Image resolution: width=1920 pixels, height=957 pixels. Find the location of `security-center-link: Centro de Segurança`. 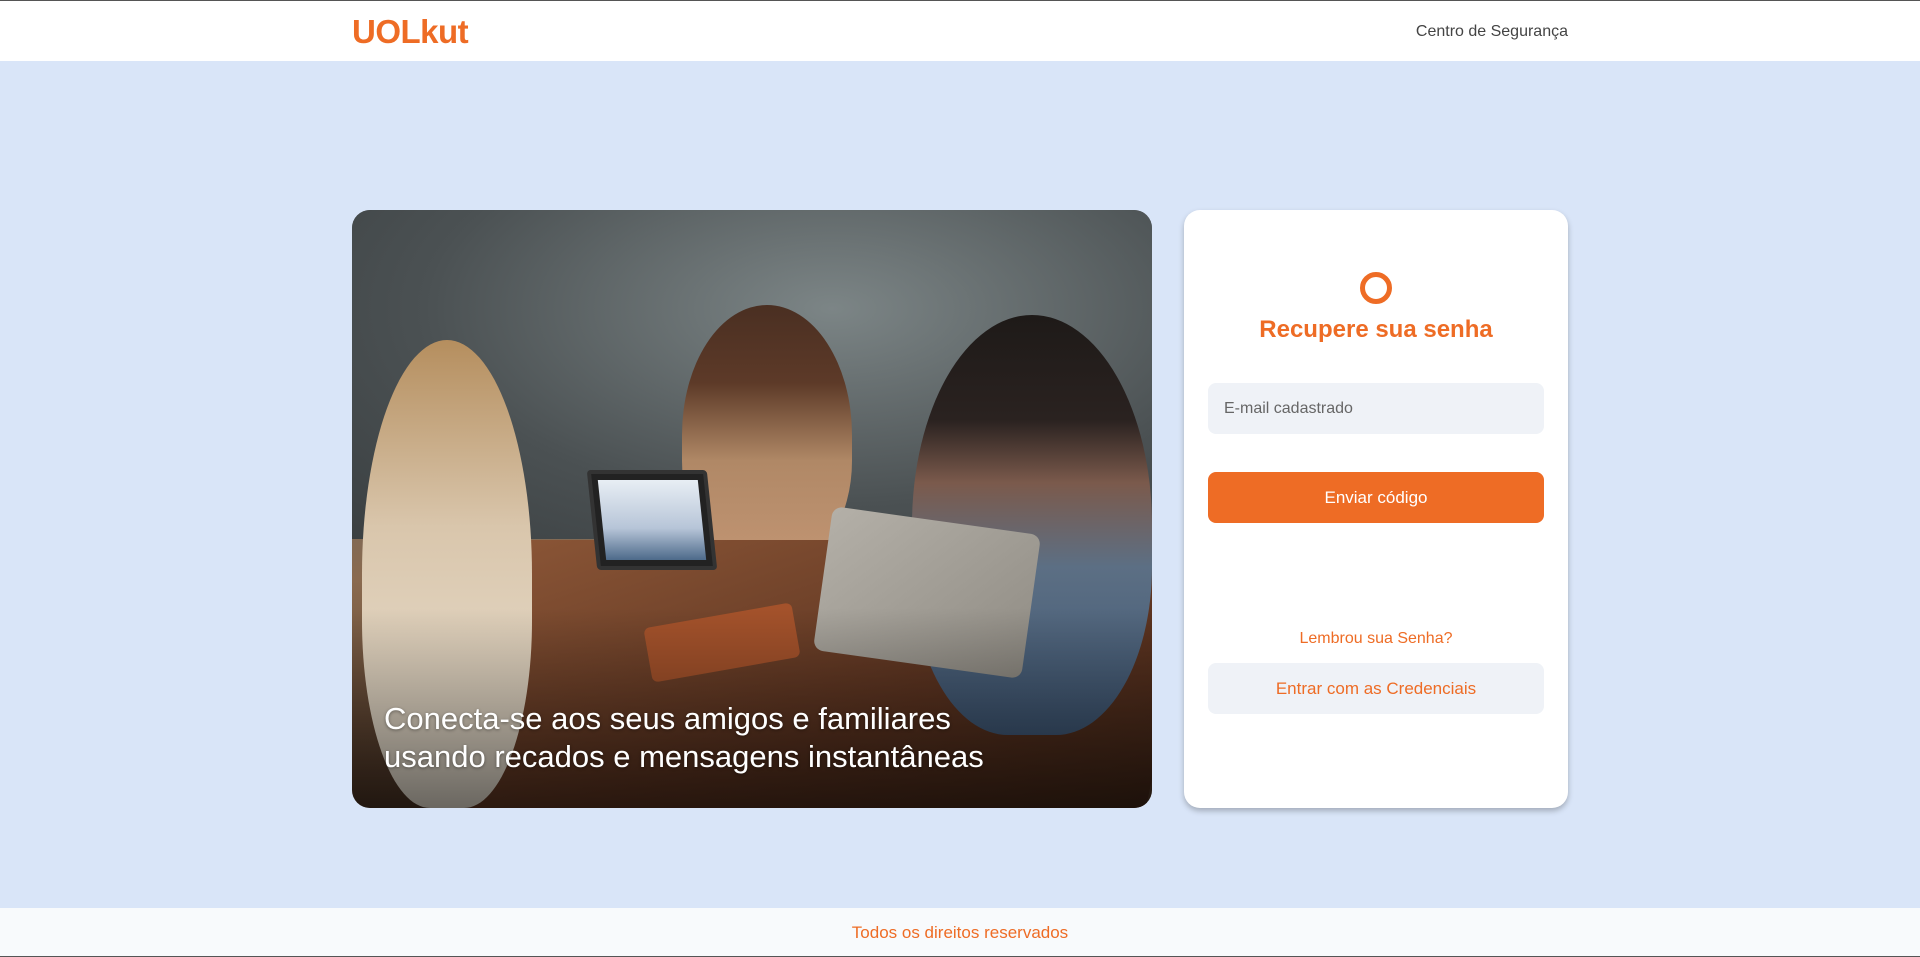

security-center-link: Centro de Segurança is located at coordinates (1492, 32).